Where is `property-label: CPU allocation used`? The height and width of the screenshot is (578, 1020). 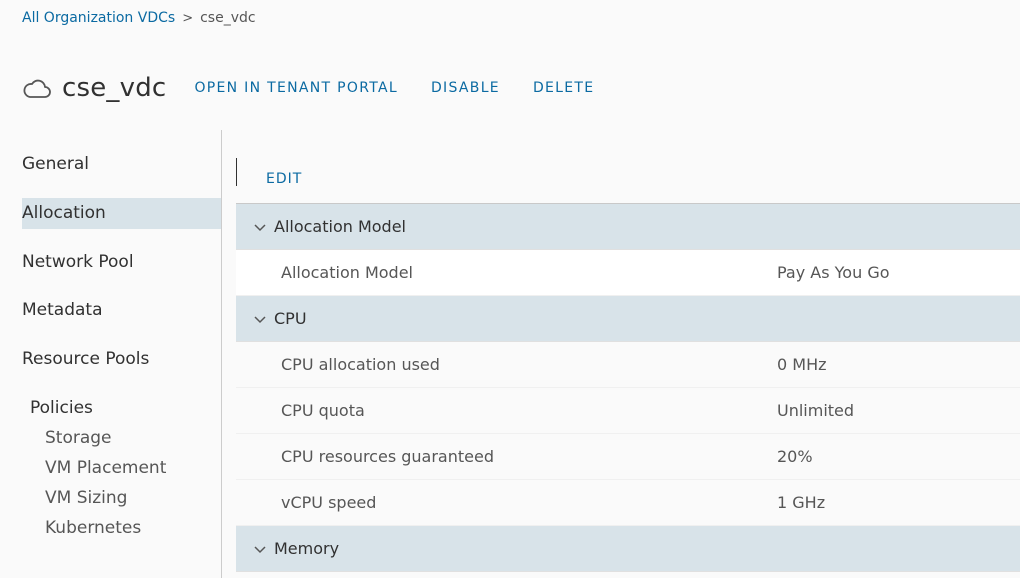
property-label: CPU allocation used is located at coordinates (360, 364).